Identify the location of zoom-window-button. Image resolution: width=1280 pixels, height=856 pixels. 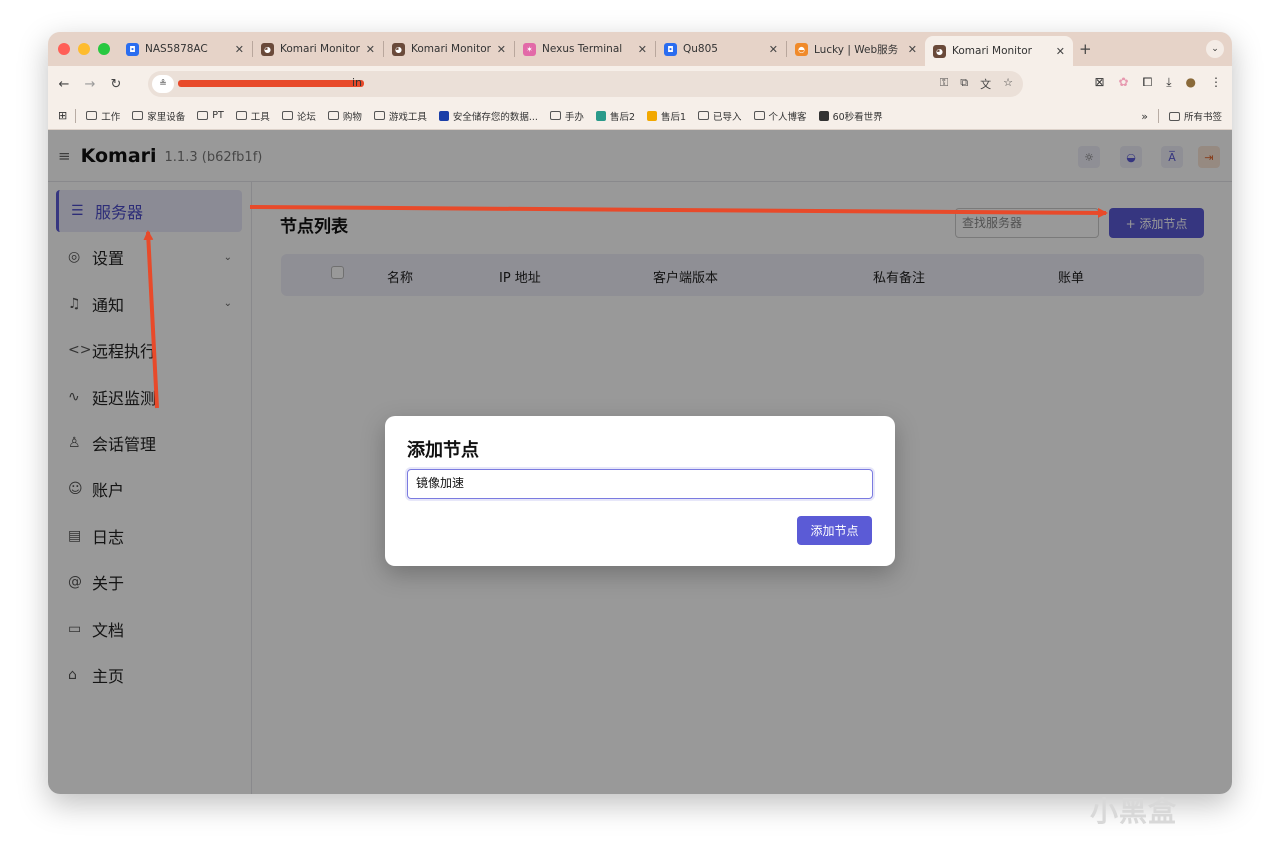
(104, 49).